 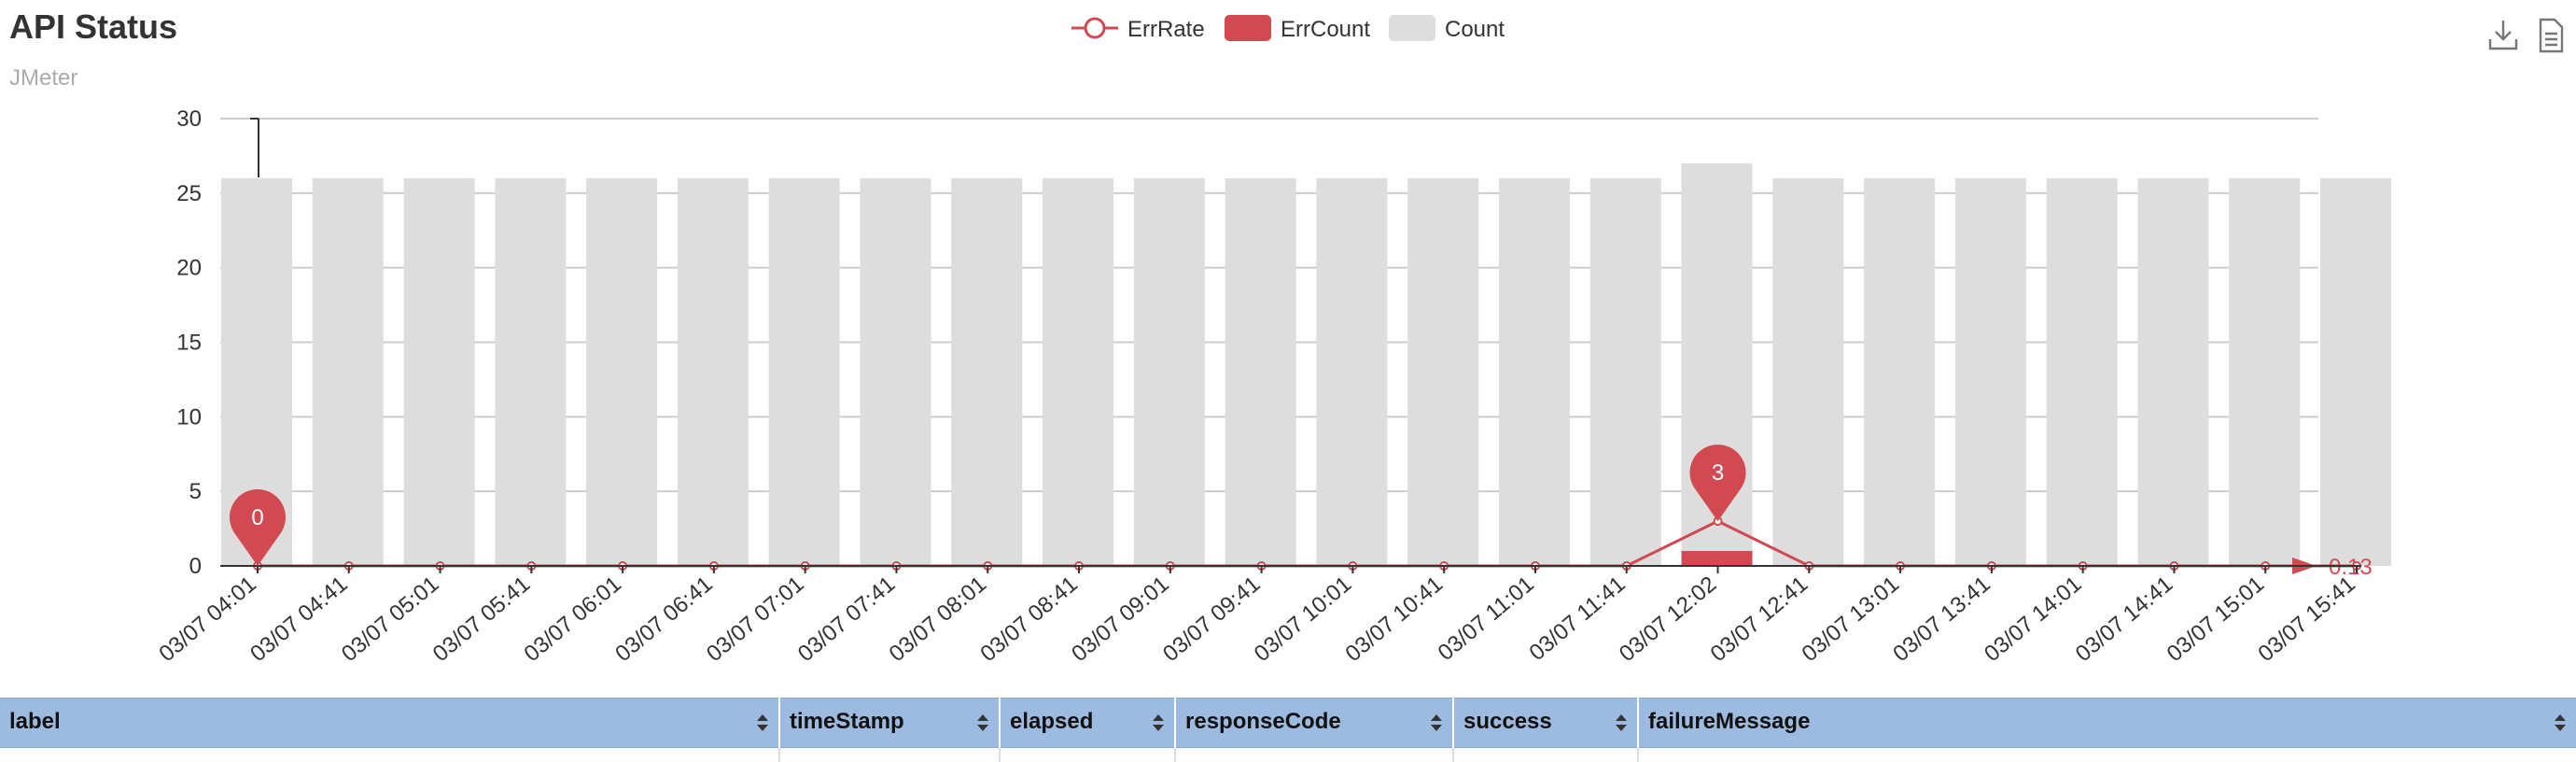 I want to click on legend-label: Count, so click(x=1475, y=30).